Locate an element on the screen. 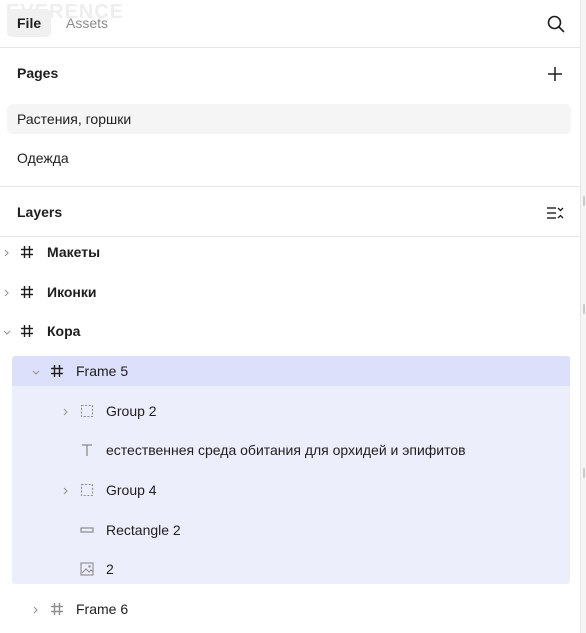 The image size is (586, 633). page-item: Одежда is located at coordinates (289, 158).